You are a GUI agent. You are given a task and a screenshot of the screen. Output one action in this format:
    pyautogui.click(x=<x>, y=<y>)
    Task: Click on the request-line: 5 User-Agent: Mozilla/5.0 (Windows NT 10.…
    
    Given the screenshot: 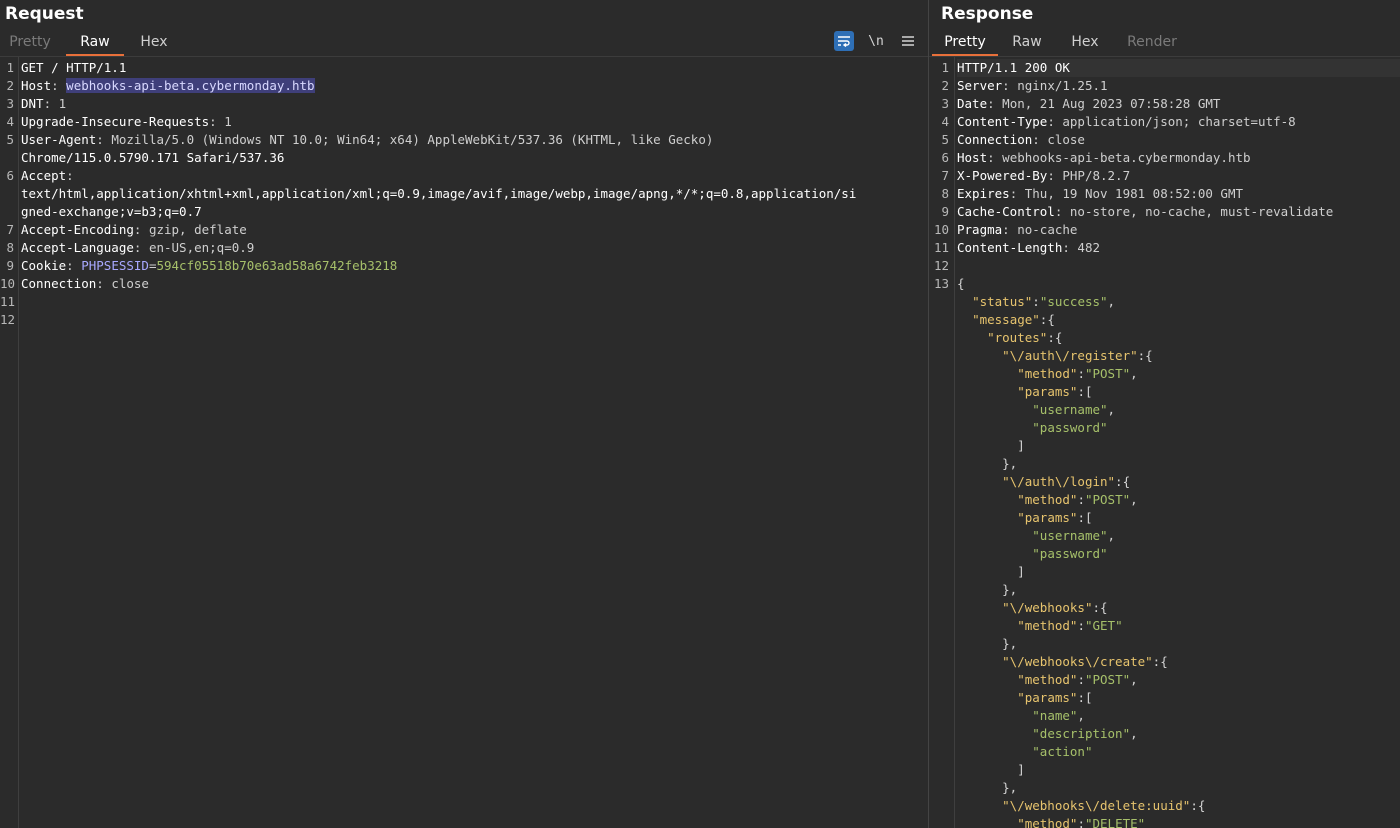 What is the action you would take?
    pyautogui.click(x=467, y=140)
    